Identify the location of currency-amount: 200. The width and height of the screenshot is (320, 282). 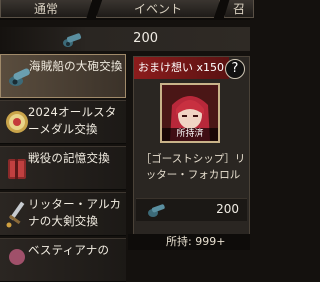
(145, 38).